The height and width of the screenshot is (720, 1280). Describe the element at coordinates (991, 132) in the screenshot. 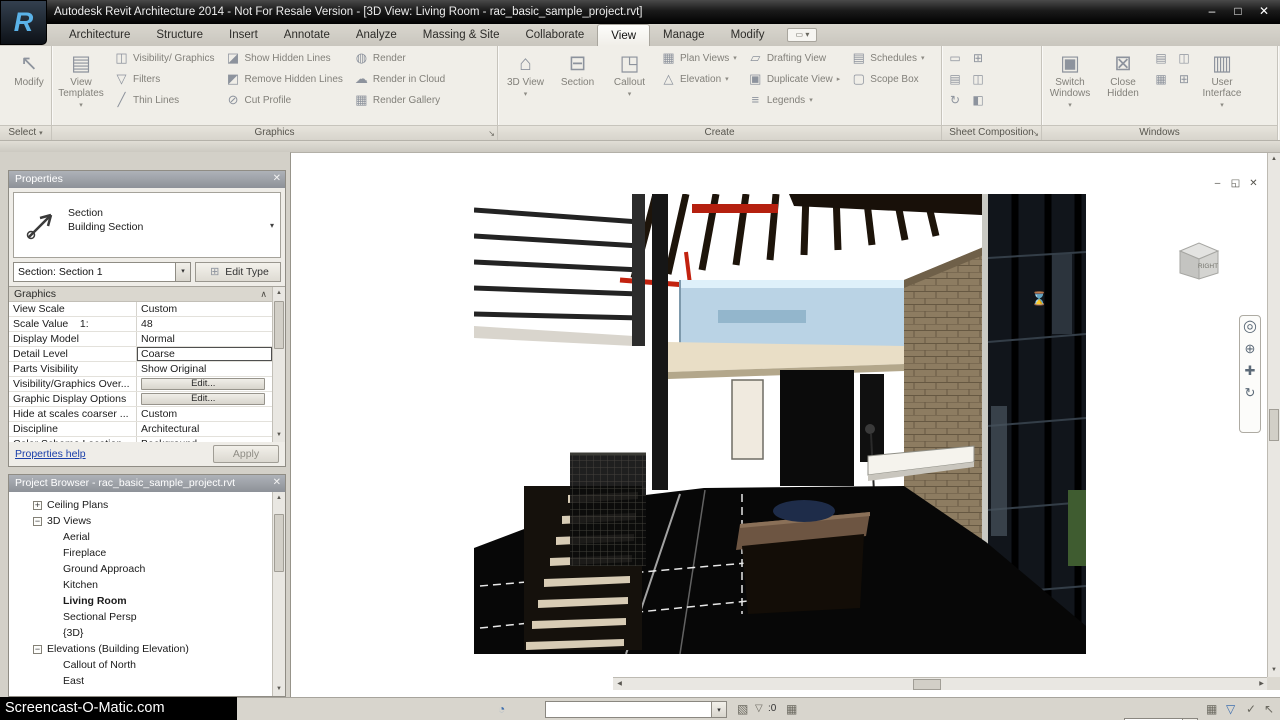

I see `panel-label-sheet-composition: Sheet Composition ↘` at that location.